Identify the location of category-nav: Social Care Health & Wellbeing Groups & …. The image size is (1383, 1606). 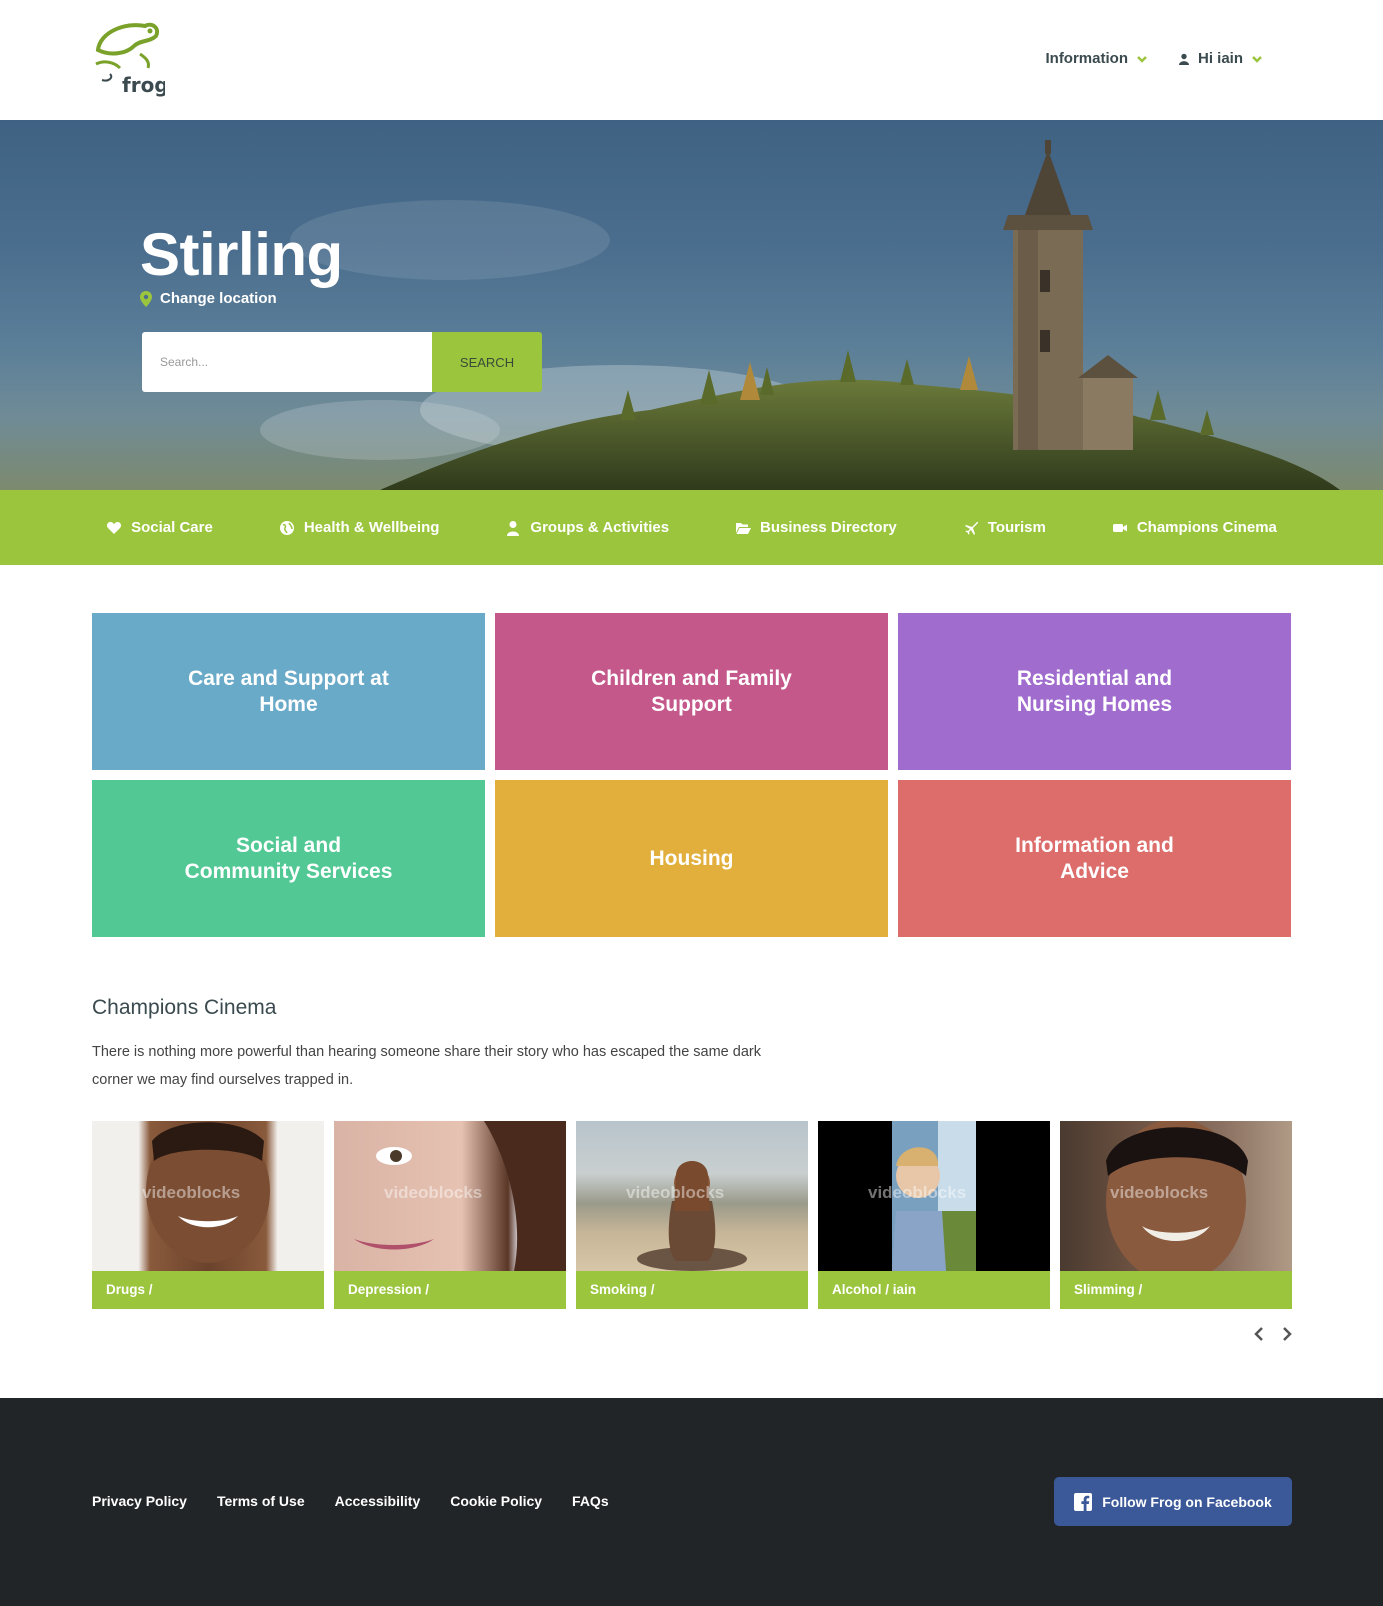
(691, 527).